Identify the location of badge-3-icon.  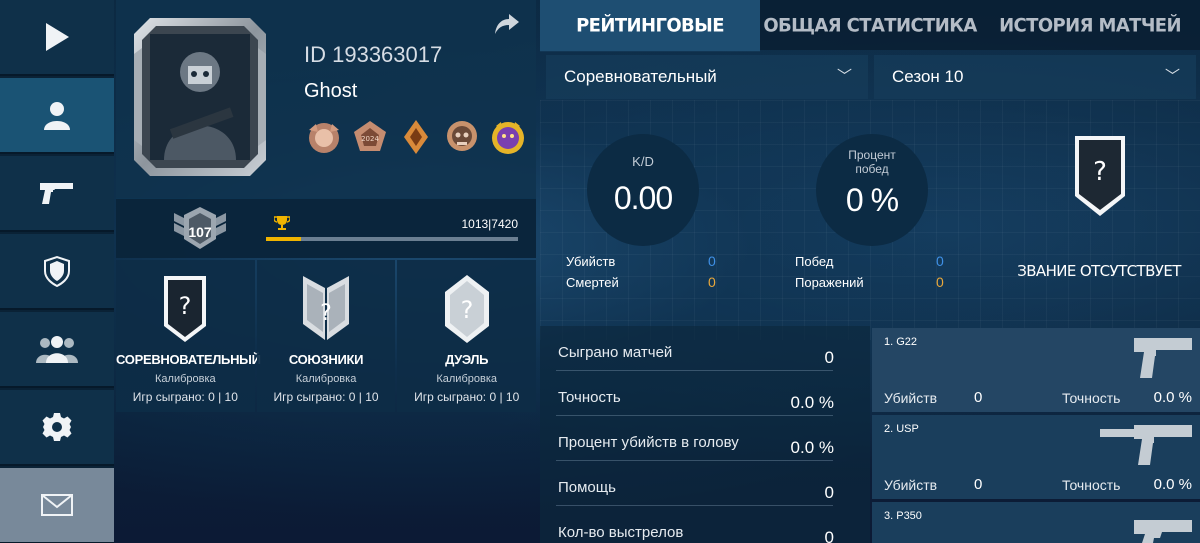
(416, 137).